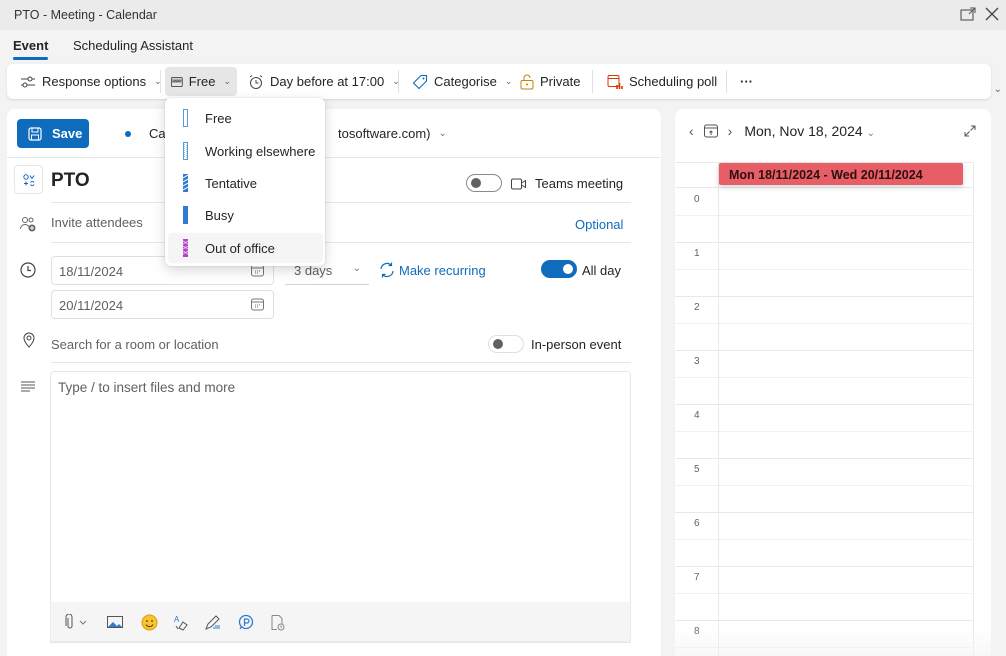  Describe the element at coordinates (35, 133) in the screenshot. I see `save-icon` at that location.